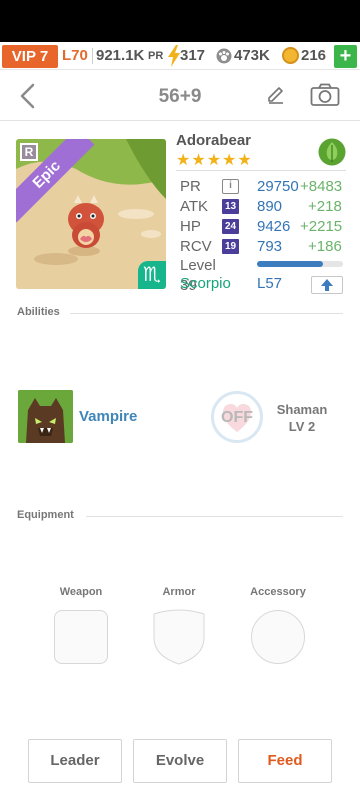 Image resolution: width=360 pixels, height=800 pixels. I want to click on weapon-label: Weapon, so click(81, 592).